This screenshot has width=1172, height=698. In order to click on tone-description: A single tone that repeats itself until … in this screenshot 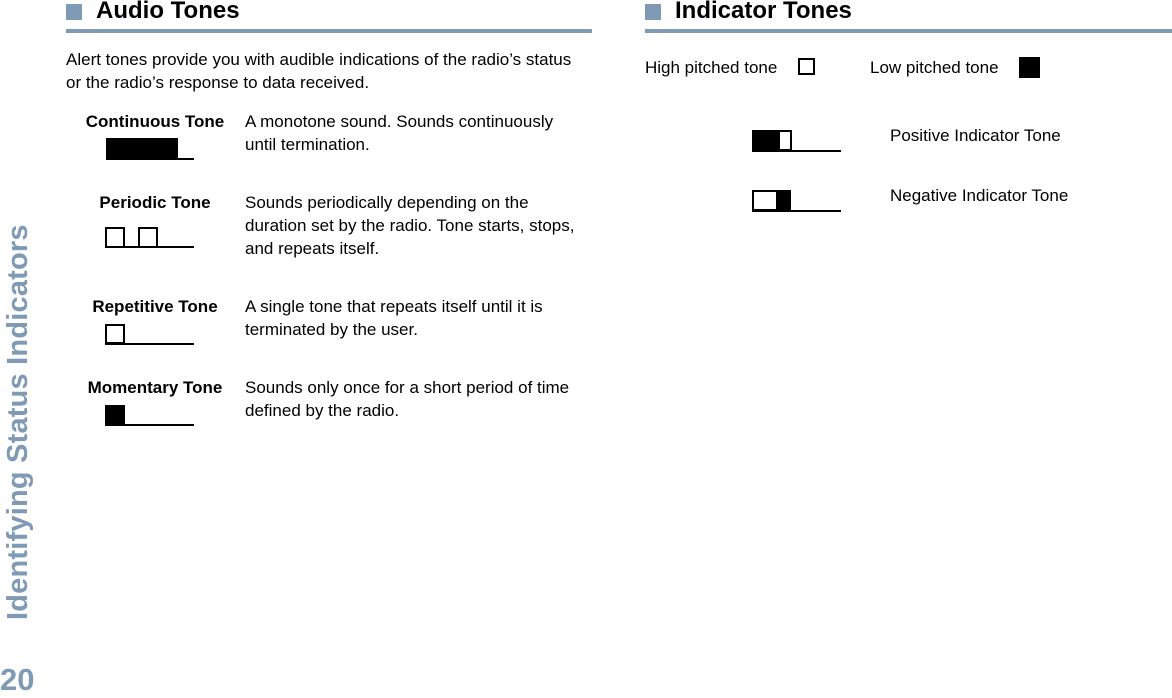, I will do `click(394, 318)`.